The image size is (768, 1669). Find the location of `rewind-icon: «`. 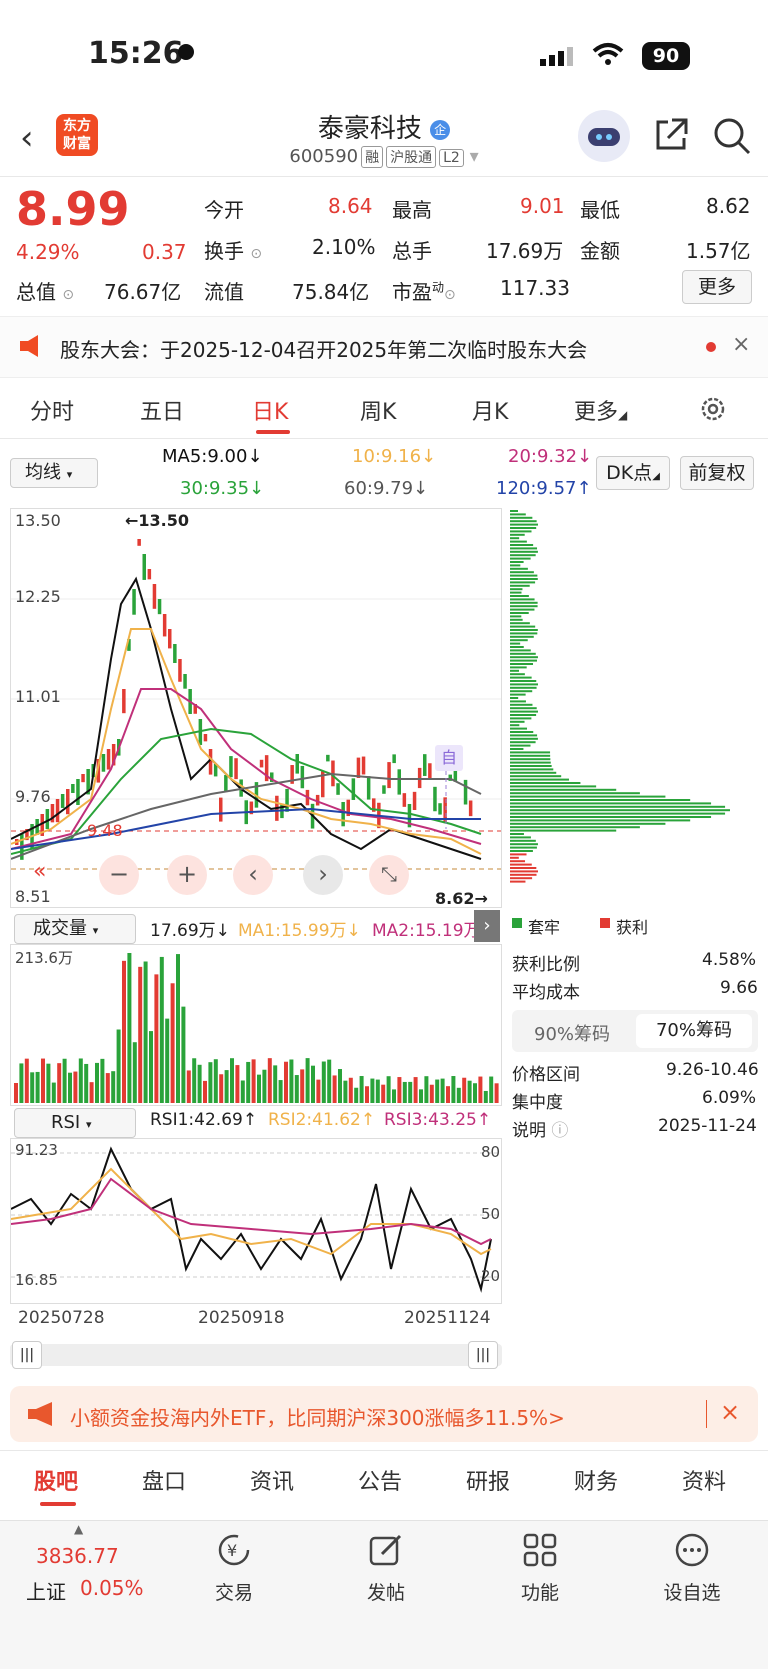

rewind-icon: « is located at coordinates (39, 871).